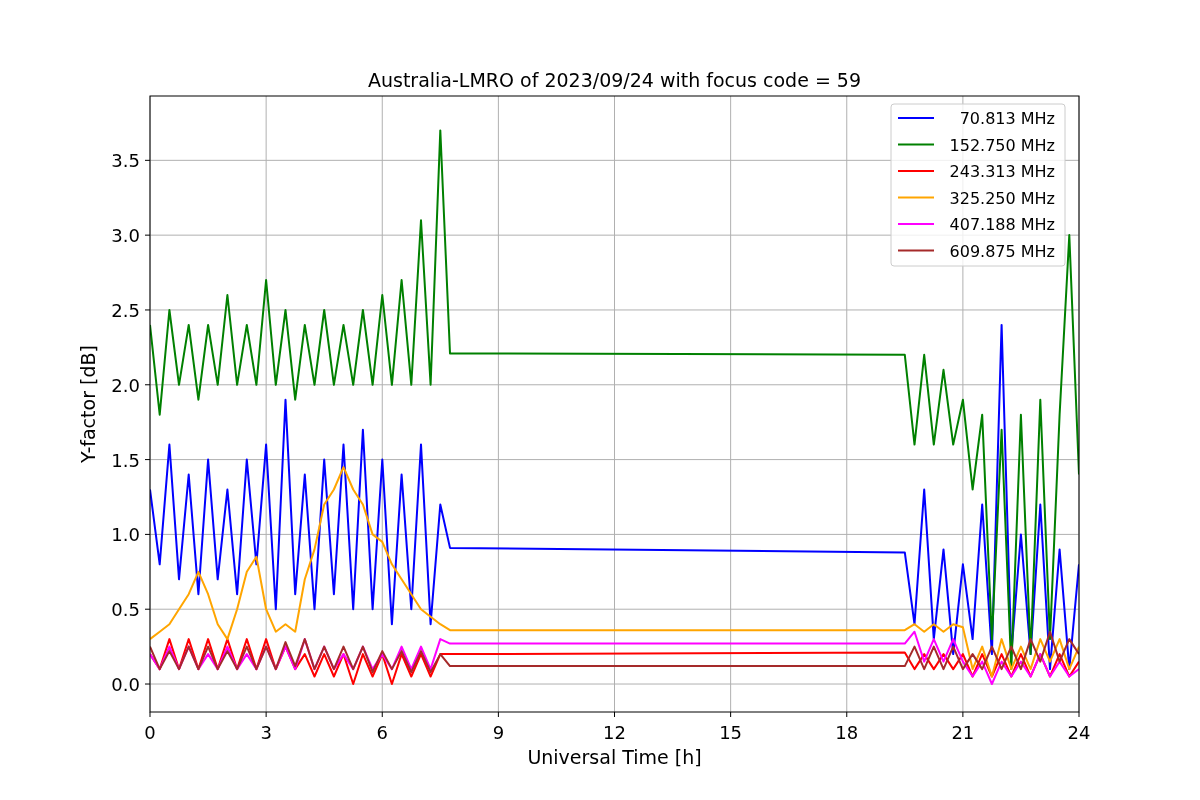 This screenshot has height=800, width=1200. What do you see at coordinates (125, 535) in the screenshot?
I see `tick-label: 1.0` at bounding box center [125, 535].